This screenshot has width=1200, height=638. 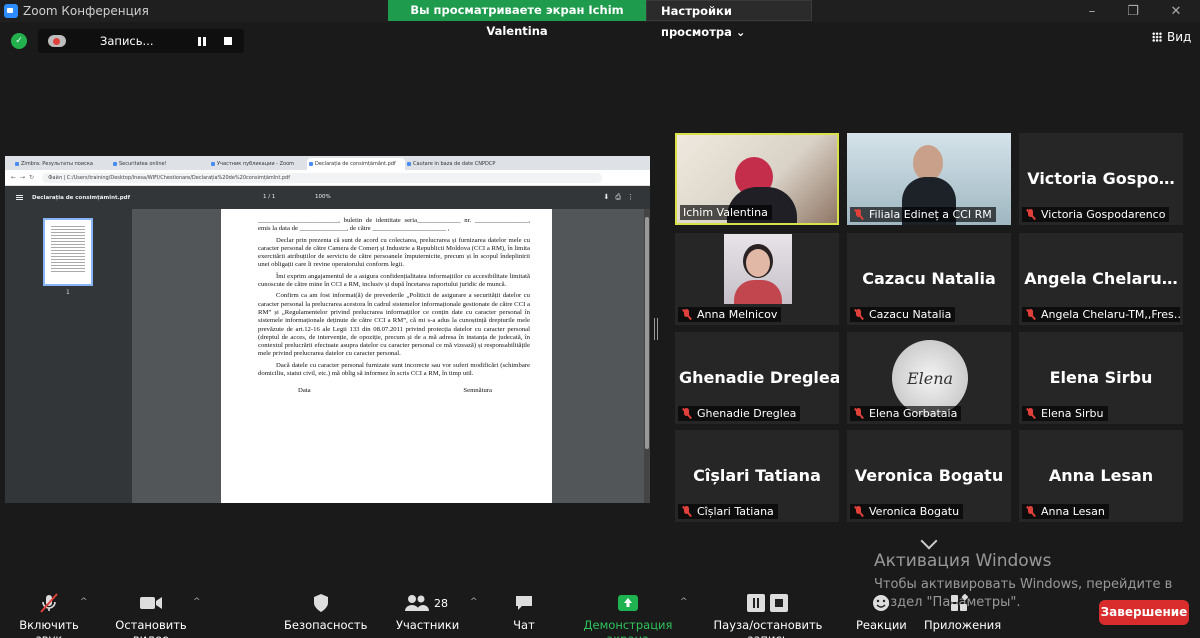 What do you see at coordinates (202, 41) in the screenshot?
I see `pause-recording-icon` at bounding box center [202, 41].